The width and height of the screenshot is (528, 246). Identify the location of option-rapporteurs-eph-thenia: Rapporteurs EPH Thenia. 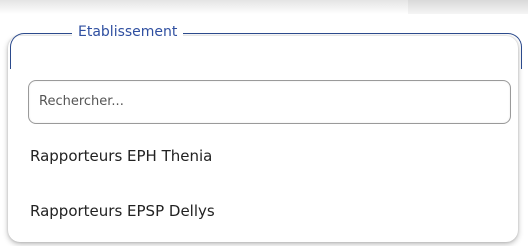
(121, 156).